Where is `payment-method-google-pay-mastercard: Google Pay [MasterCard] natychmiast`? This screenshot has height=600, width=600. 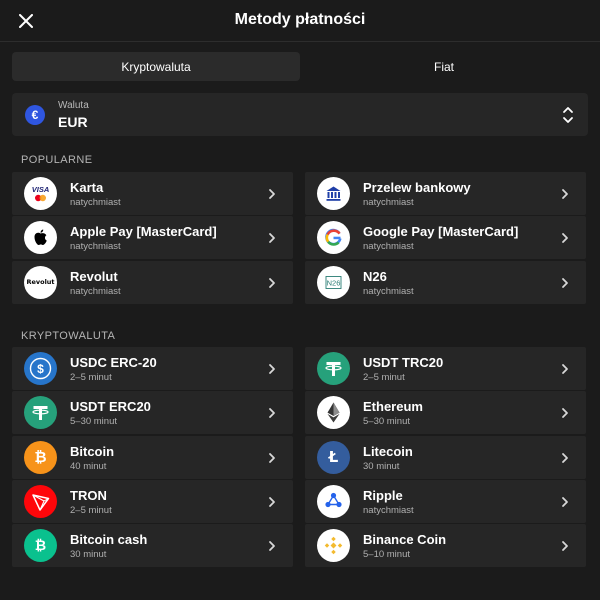
payment-method-google-pay-mastercard: Google Pay [MasterCard] natychmiast is located at coordinates (445, 238).